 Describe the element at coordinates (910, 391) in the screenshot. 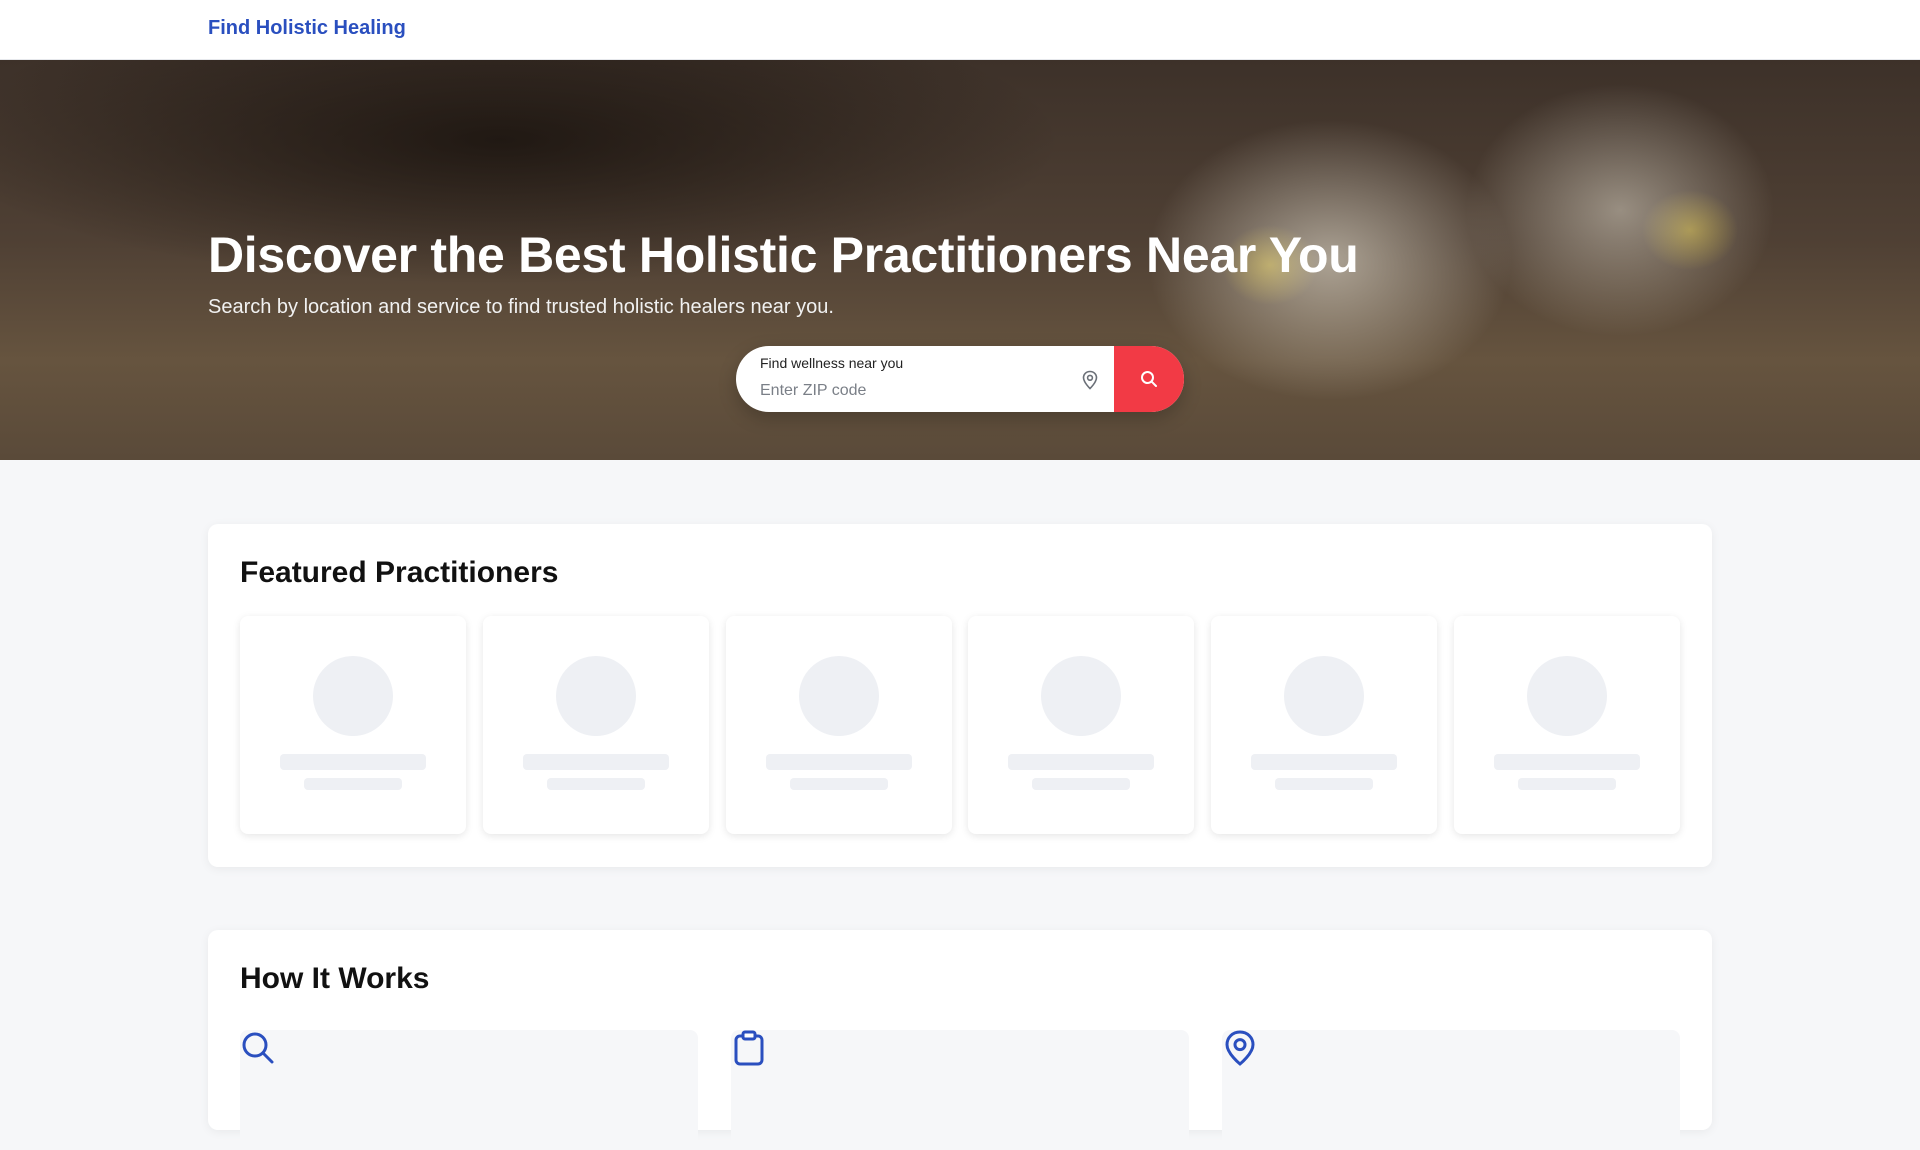

I see `zip-code-input` at that location.